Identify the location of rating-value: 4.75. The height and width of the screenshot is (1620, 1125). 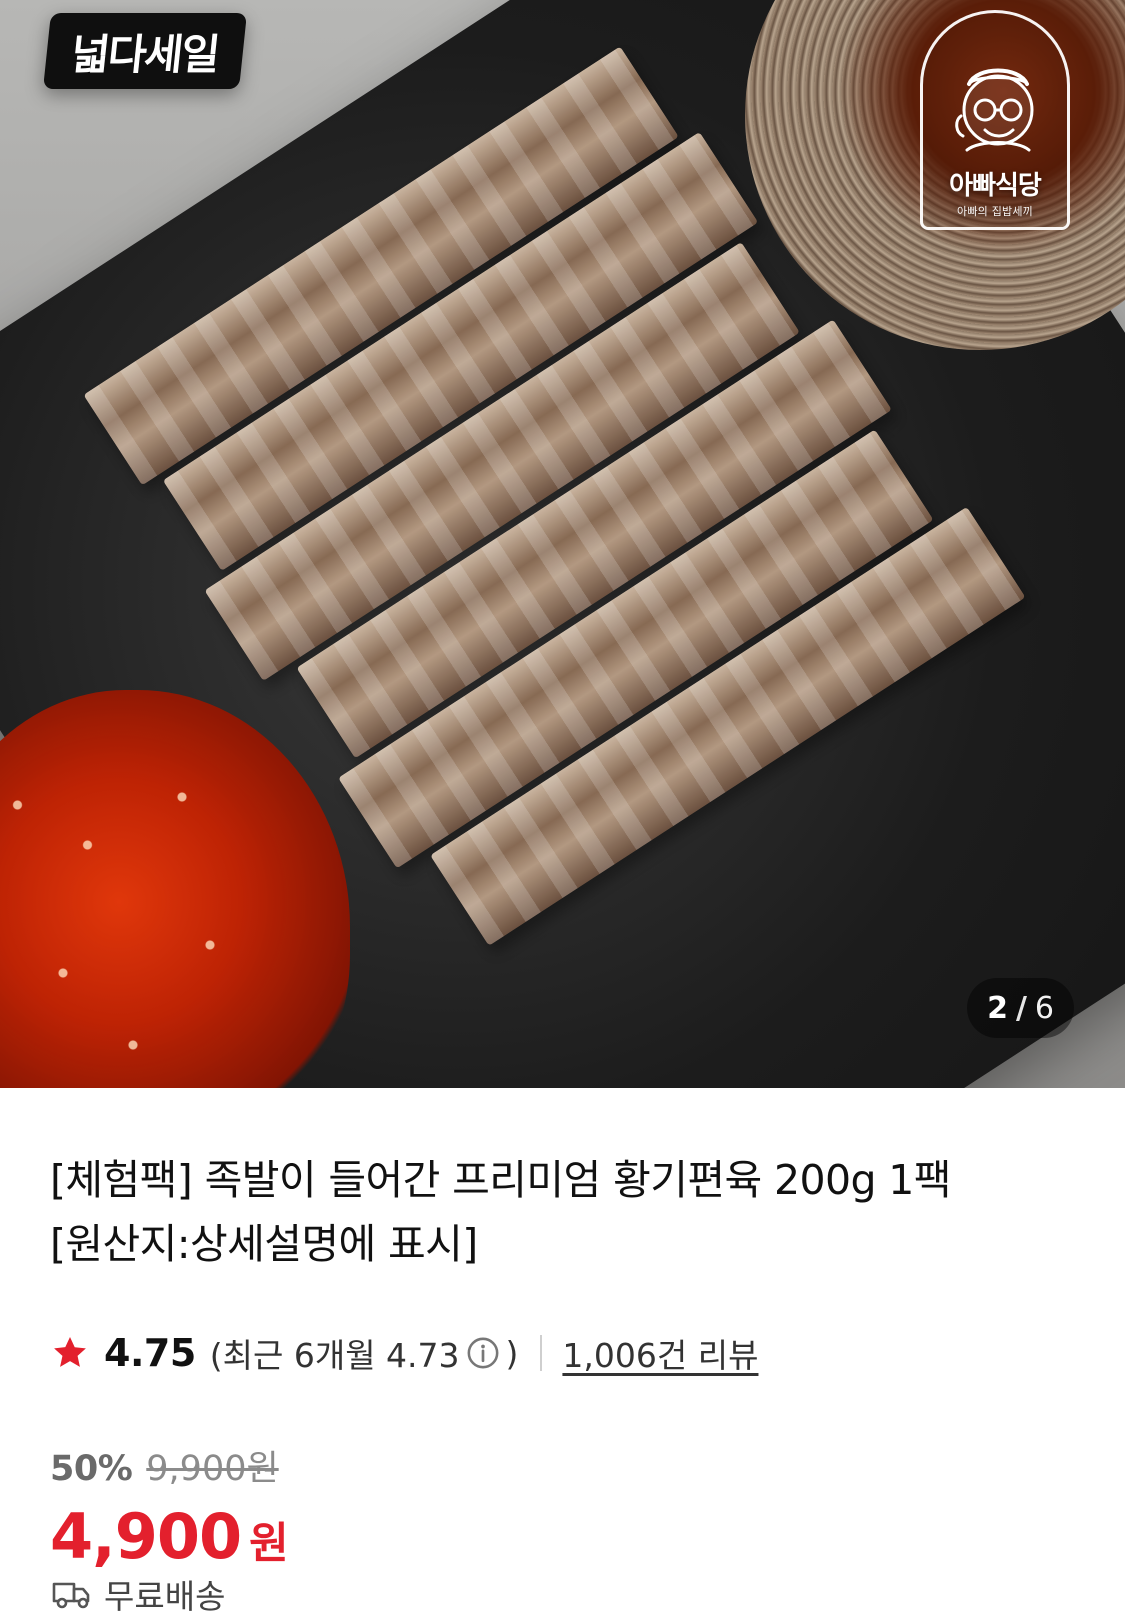
(150, 1353).